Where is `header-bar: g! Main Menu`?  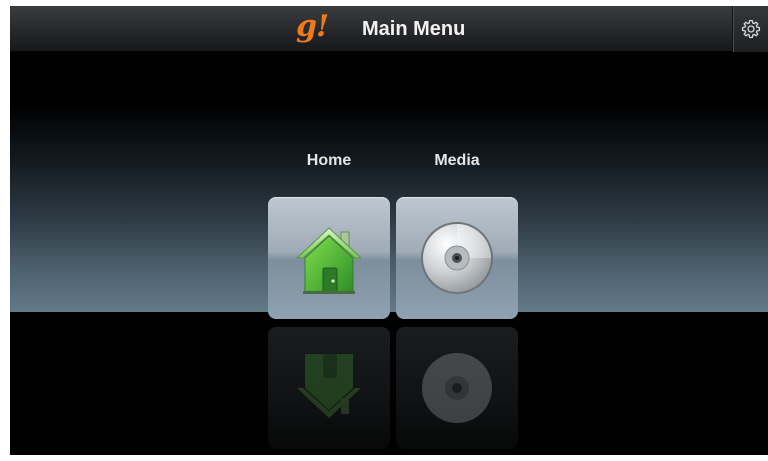
header-bar: g! Main Menu is located at coordinates (389, 29).